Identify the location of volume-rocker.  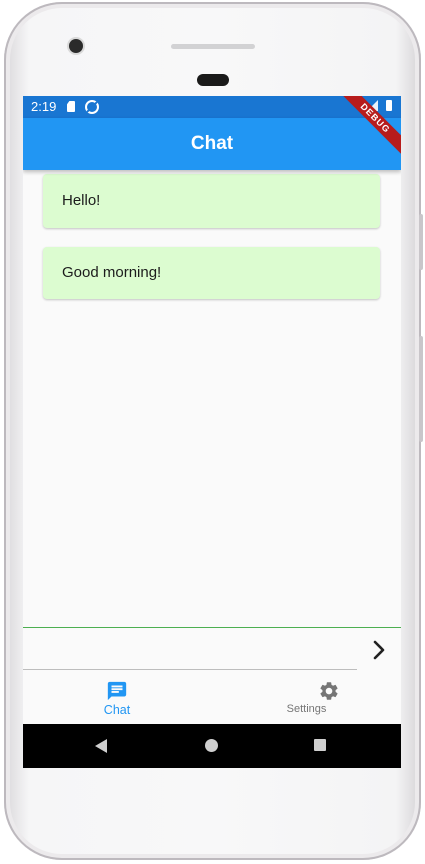
(421, 389).